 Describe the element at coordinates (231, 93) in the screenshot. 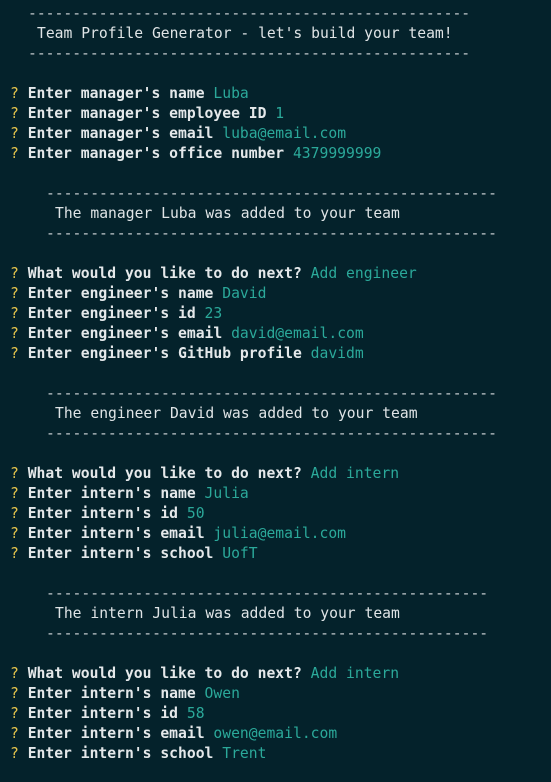

I see `prompt-answer: Luba` at that location.